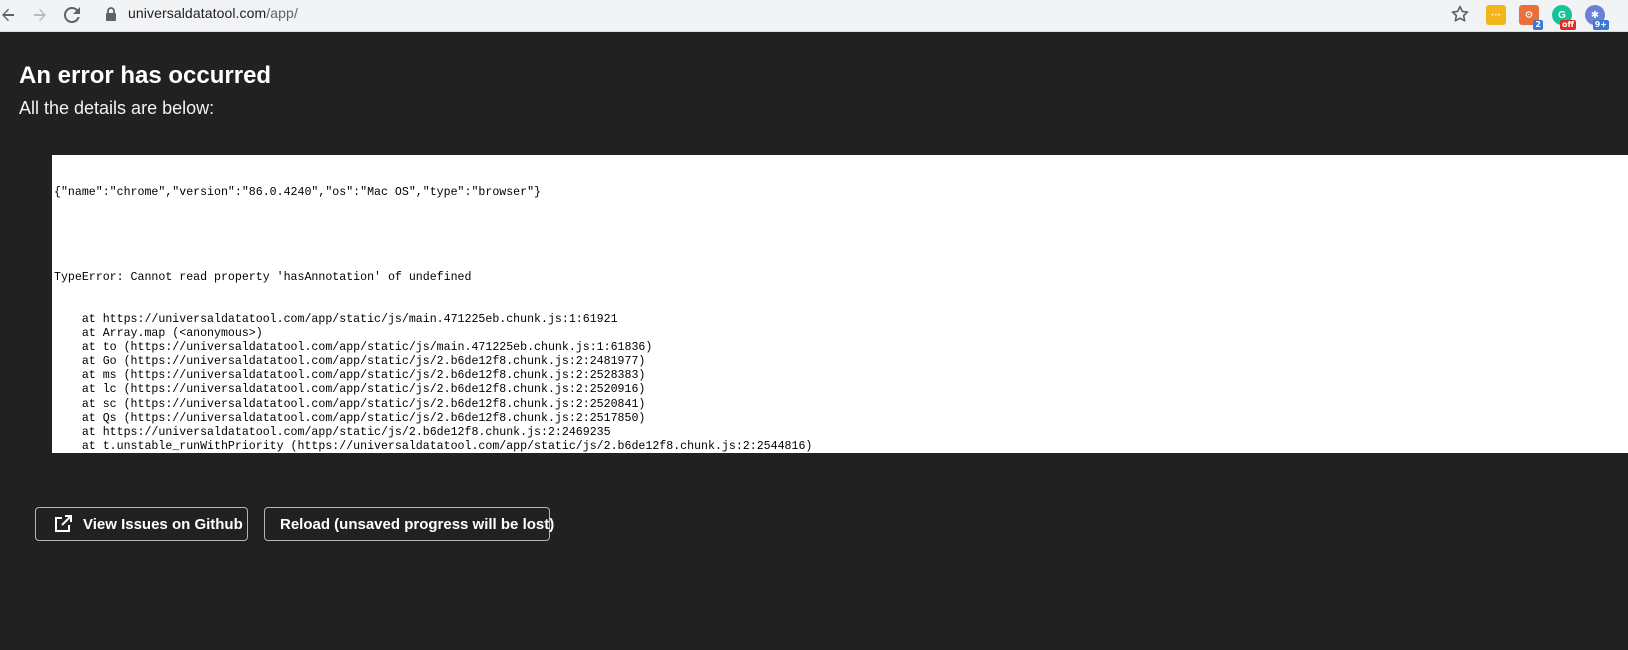 The width and height of the screenshot is (1628, 650). What do you see at coordinates (158, 334) in the screenshot?
I see `stack-frame: at Array.map (<anonymous>)` at bounding box center [158, 334].